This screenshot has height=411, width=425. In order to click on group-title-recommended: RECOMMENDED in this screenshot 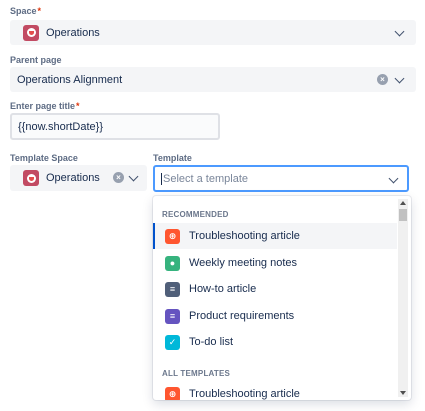, I will do `click(195, 214)`.